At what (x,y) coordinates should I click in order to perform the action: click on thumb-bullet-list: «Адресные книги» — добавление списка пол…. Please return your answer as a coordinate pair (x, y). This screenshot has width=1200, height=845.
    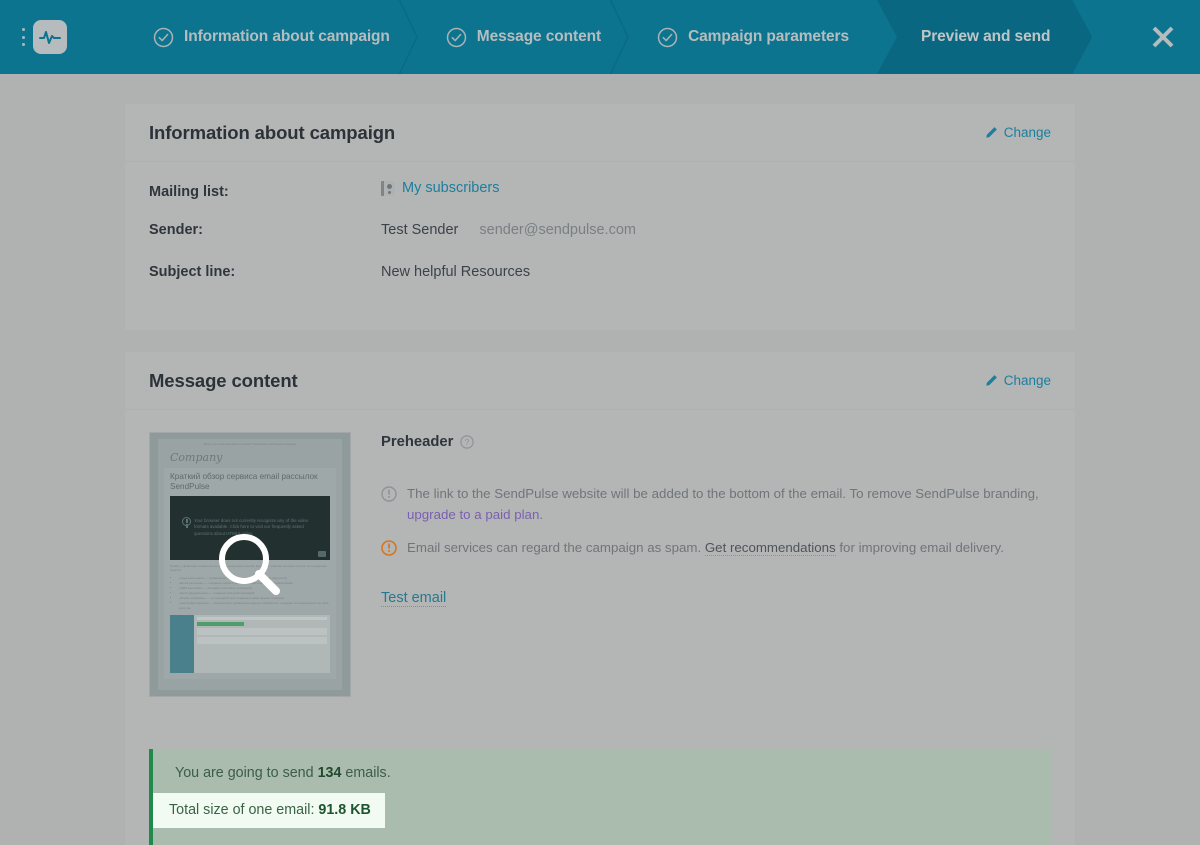
    Looking at the image, I should click on (250, 593).